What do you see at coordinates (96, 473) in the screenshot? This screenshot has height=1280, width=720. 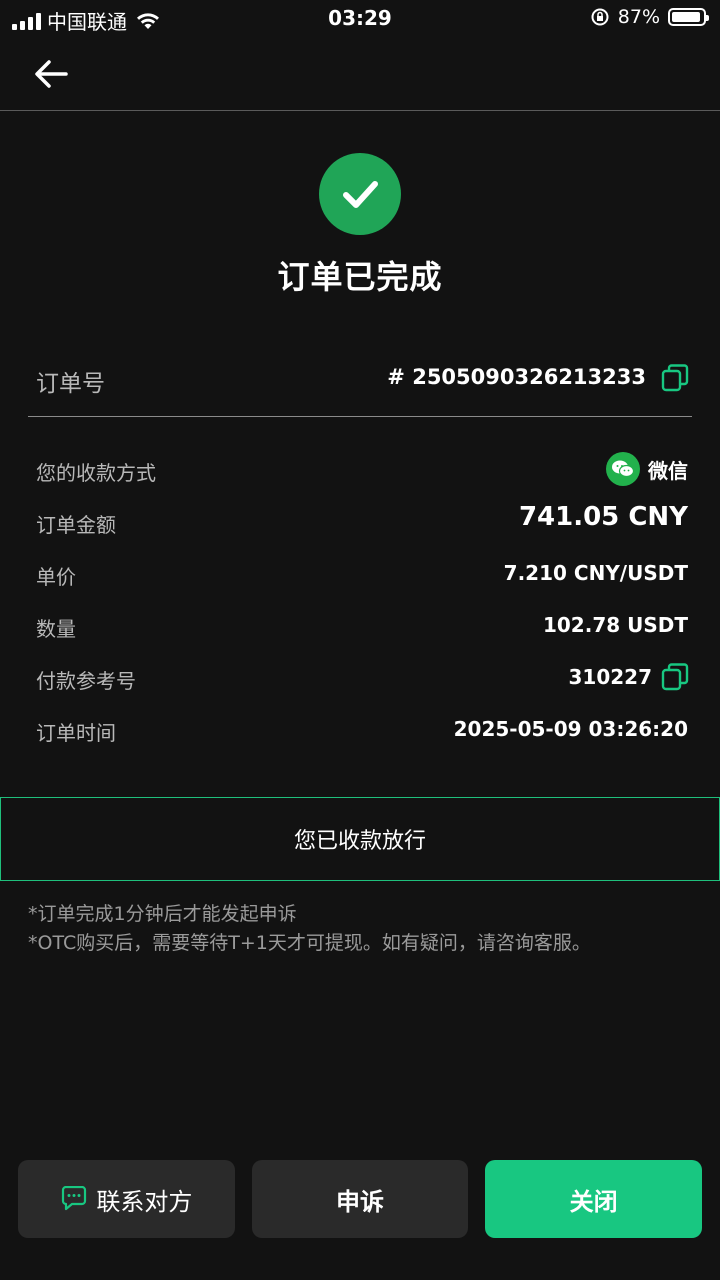 I see `payment-method-label: 您的收款方式` at bounding box center [96, 473].